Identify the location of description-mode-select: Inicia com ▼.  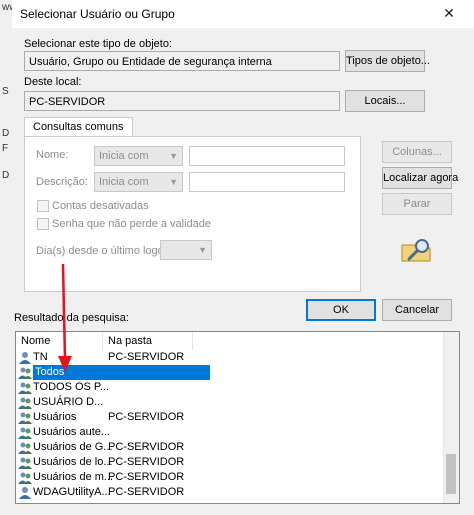
(138, 182).